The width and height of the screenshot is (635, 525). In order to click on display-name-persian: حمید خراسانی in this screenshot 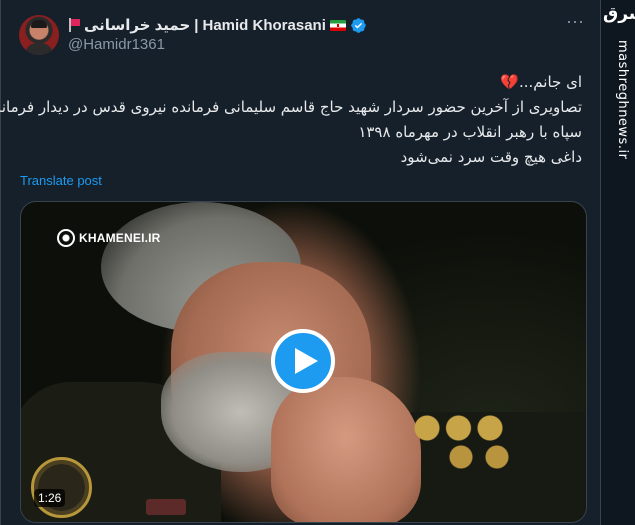, I will do `click(137, 25)`.